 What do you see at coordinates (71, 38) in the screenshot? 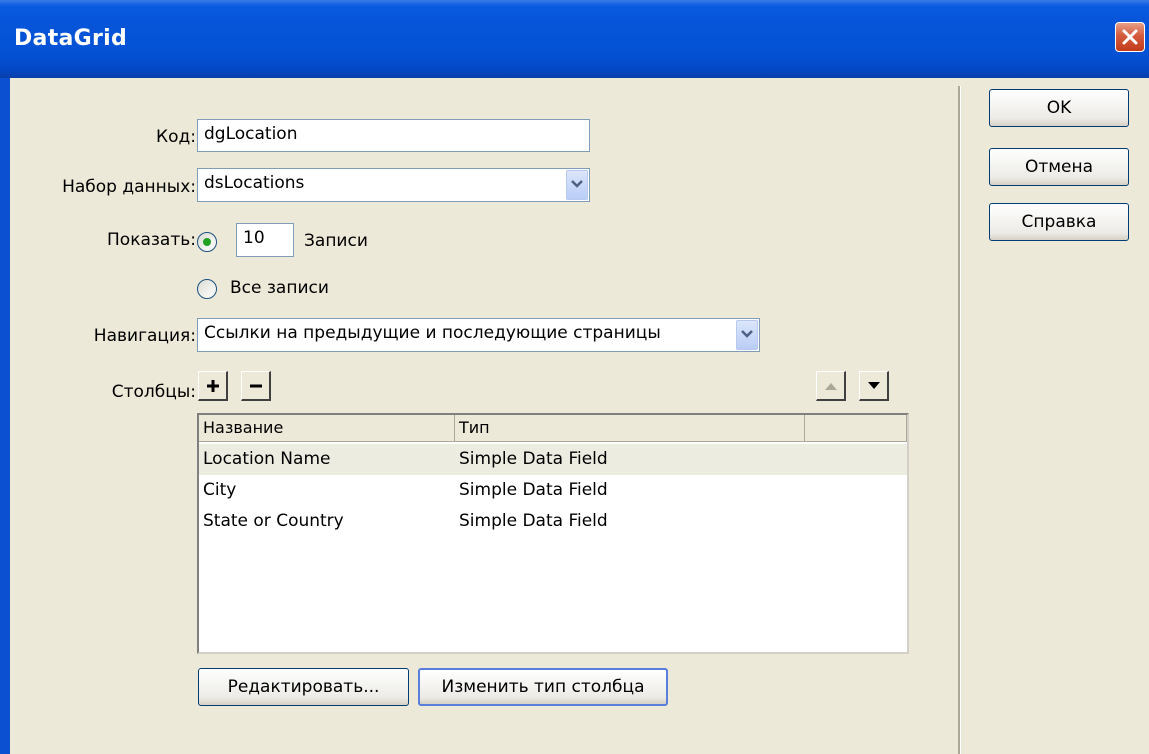
I see `window-title: DataGrid` at bounding box center [71, 38].